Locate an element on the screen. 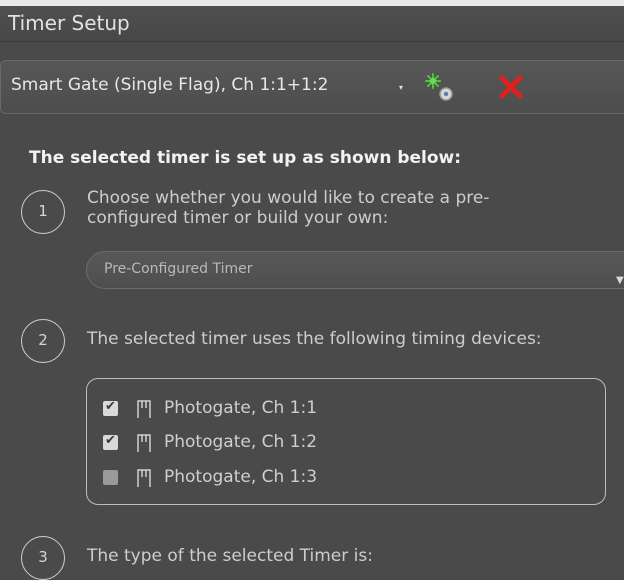 This screenshot has width=624, height=580. red-x-icon is located at coordinates (511, 87).